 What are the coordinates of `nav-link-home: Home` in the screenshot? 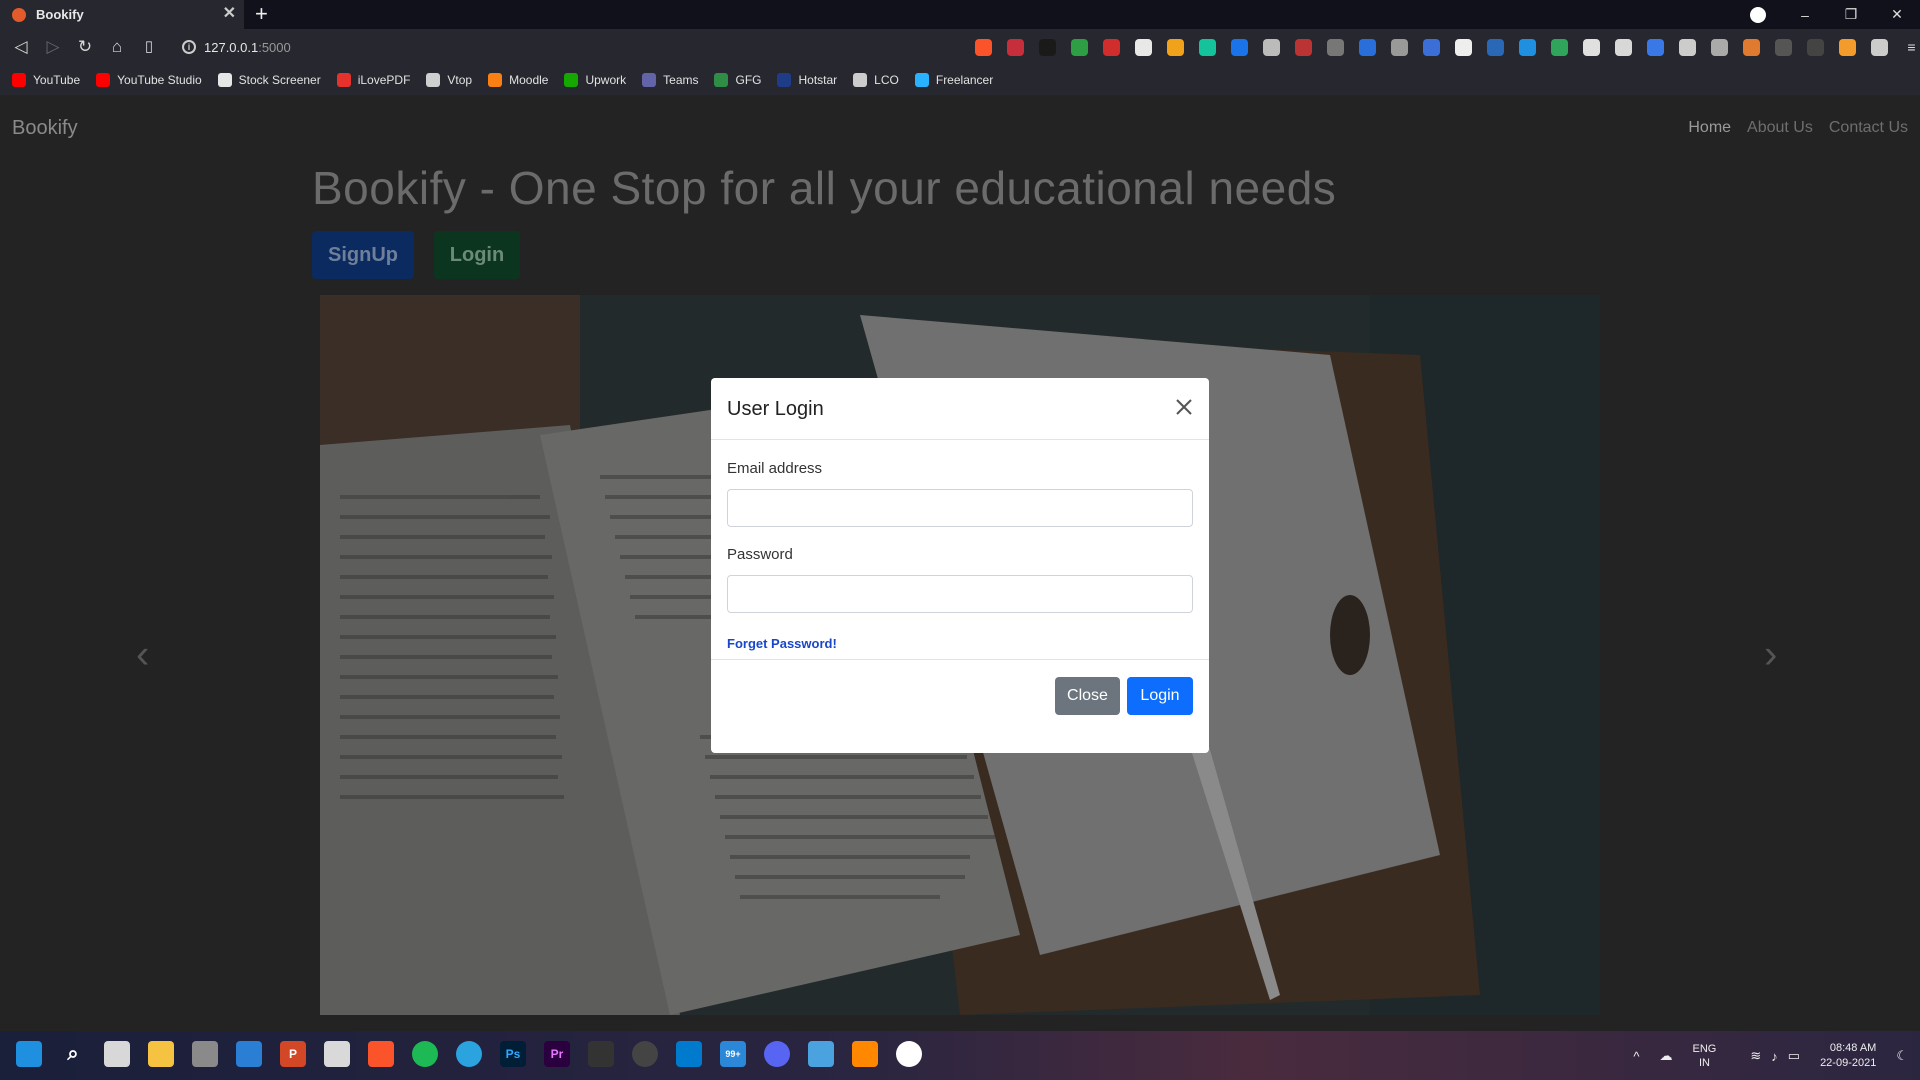 It's located at (1709, 128).